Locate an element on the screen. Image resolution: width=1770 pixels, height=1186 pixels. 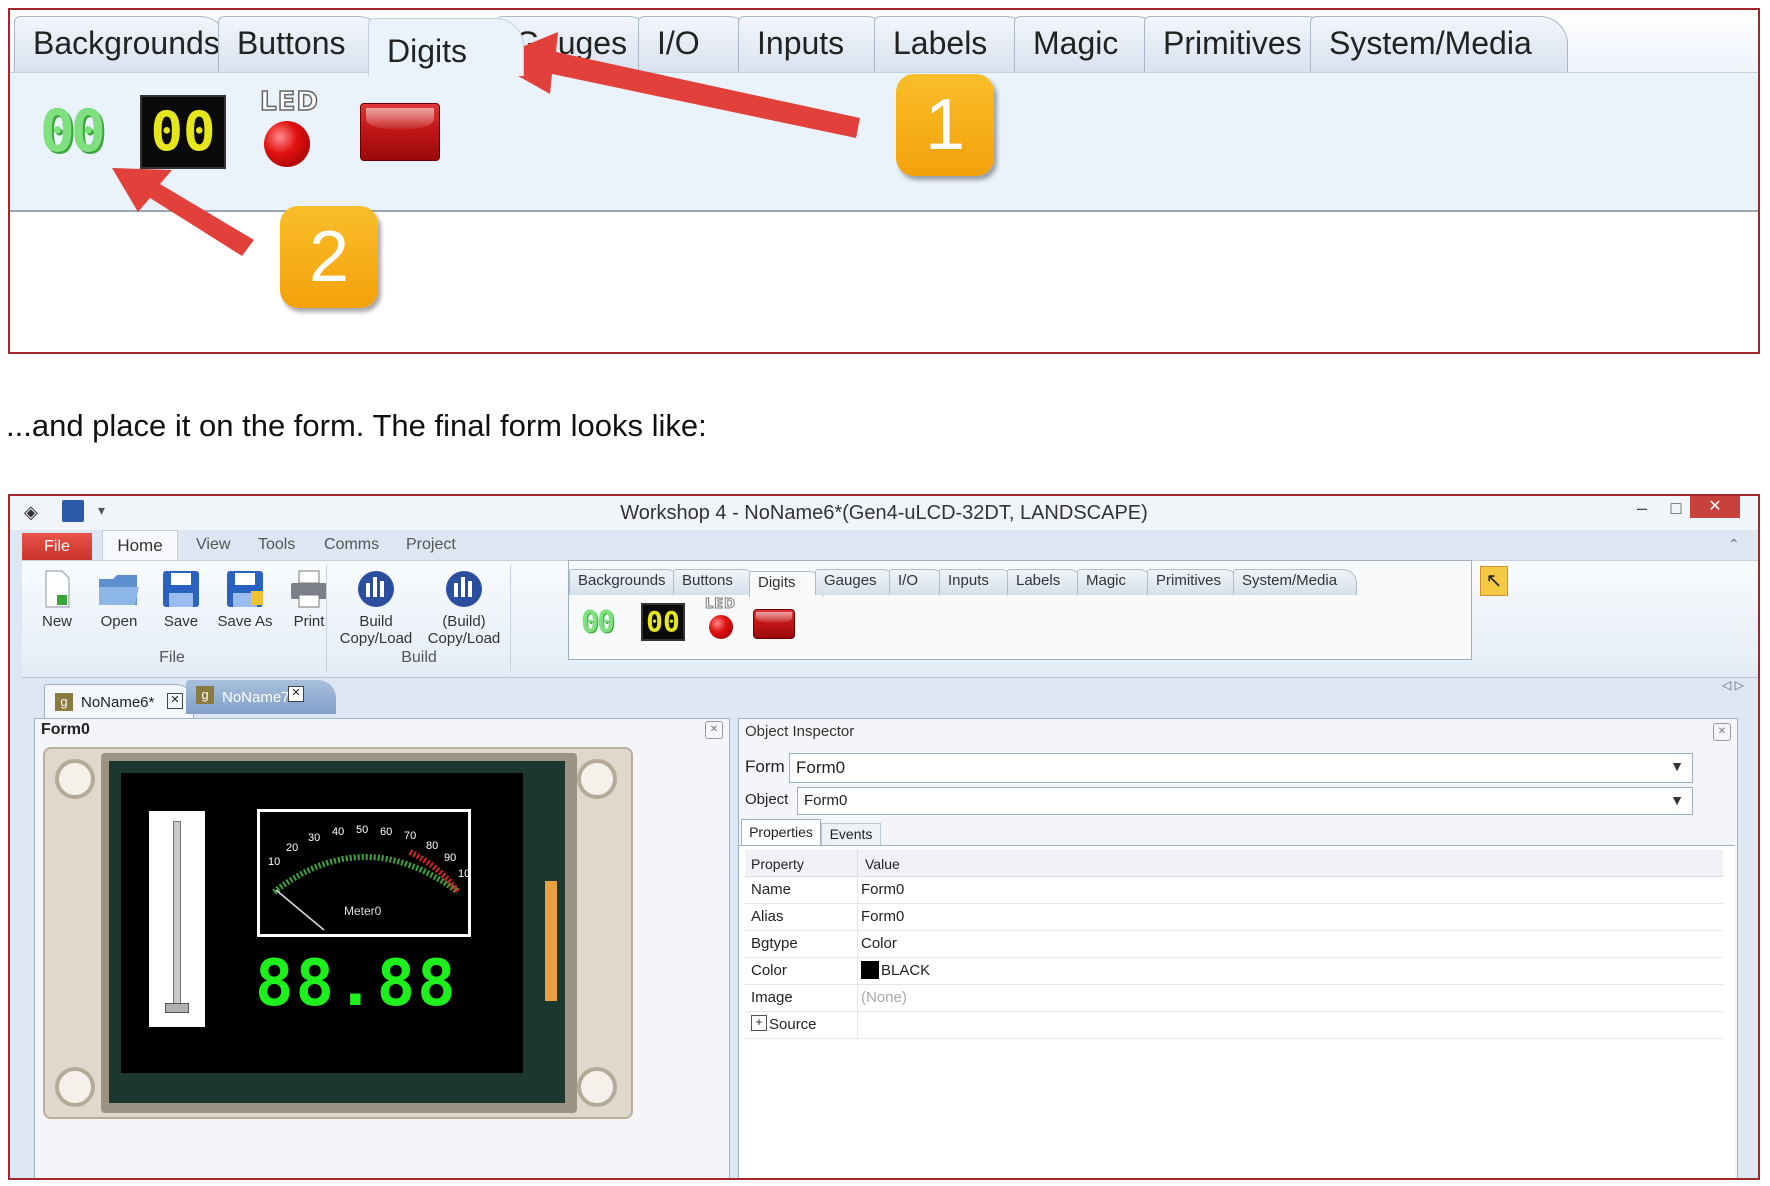
property-name: Color is located at coordinates (769, 970).